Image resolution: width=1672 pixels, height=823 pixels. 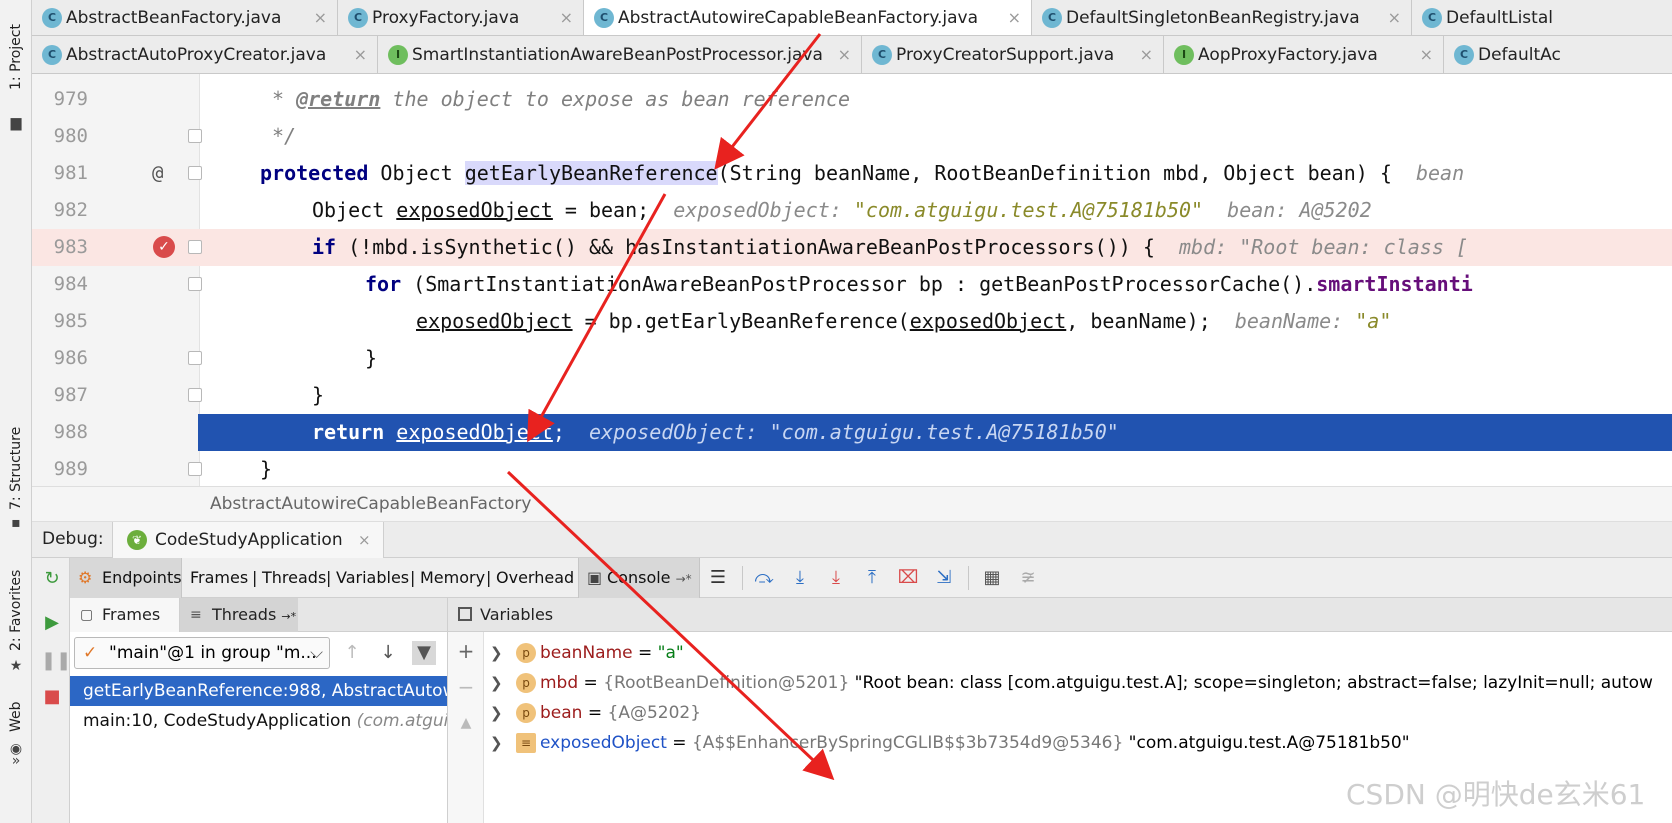 I want to click on thread-selector-row: ✓ "main"@1 in group "m... ⌵ ↑ ↓ ▼, so click(x=258, y=653).